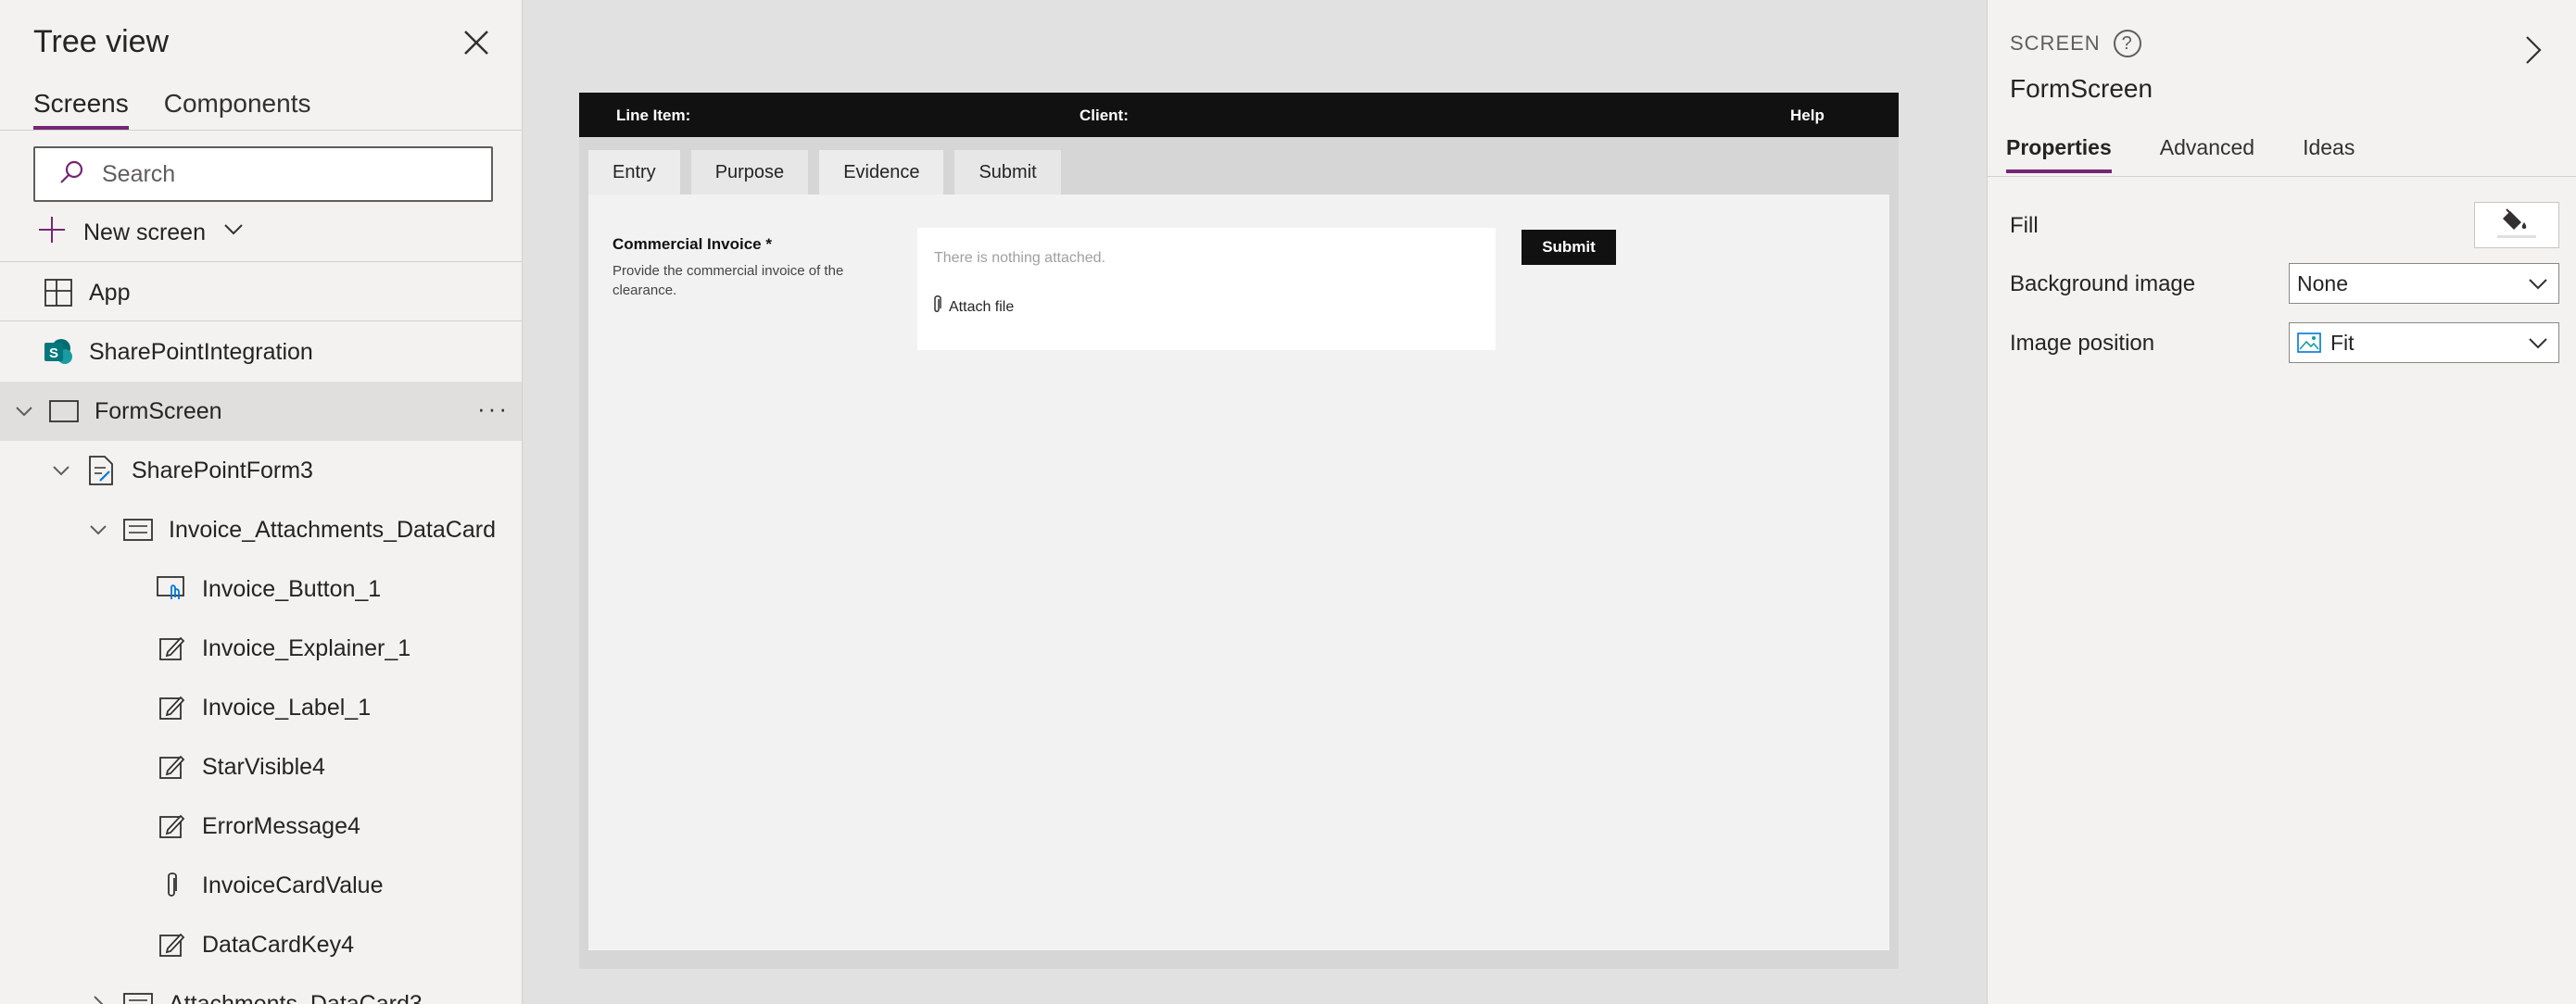  I want to click on tab-purpose: Purpose, so click(750, 172).